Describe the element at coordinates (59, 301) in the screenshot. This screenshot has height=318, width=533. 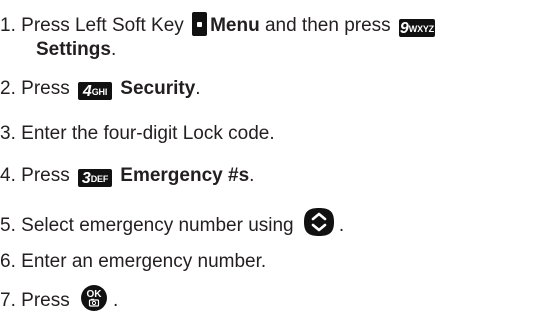
I see `step-7: 7. Press OK .` at that location.